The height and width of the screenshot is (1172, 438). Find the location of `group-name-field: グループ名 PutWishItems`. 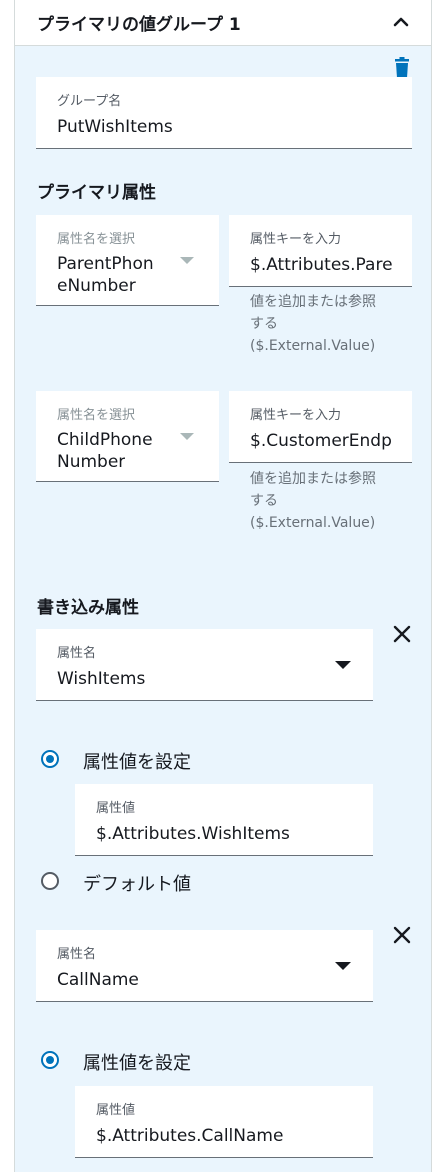

group-name-field: グループ名 PutWishItems is located at coordinates (224, 113).